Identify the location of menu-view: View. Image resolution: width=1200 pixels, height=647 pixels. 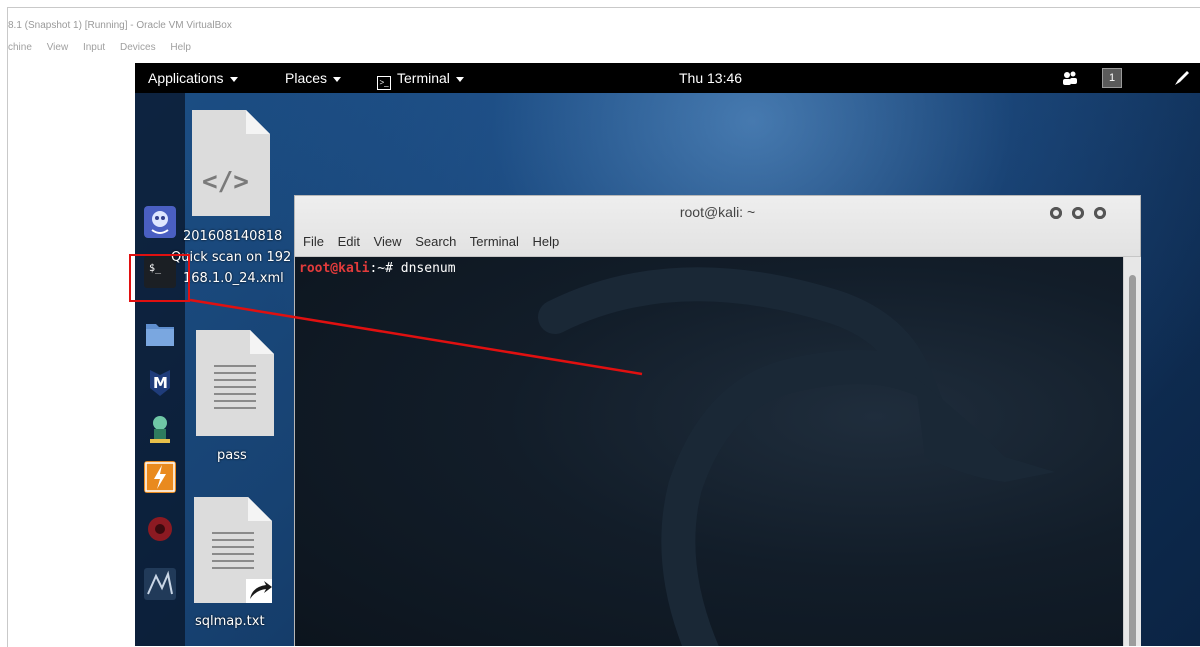
(388, 241).